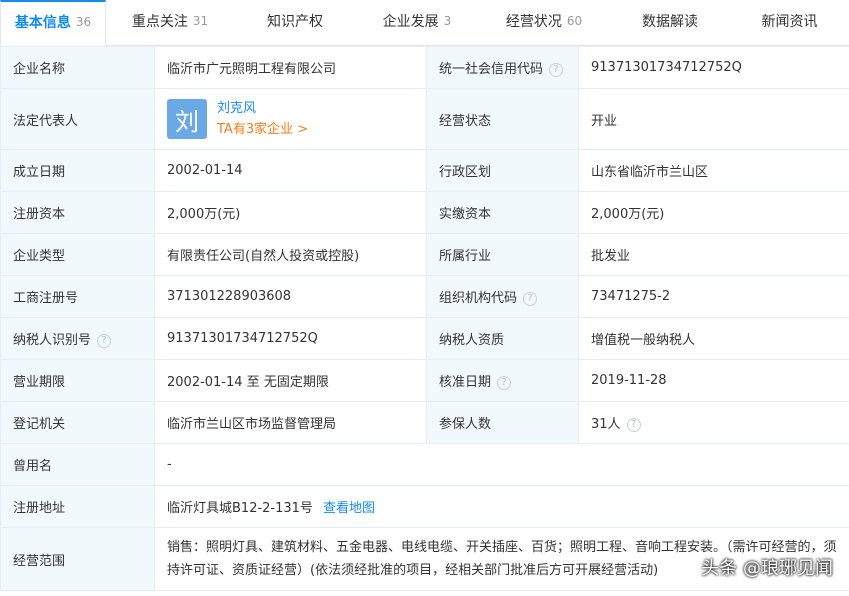  Describe the element at coordinates (465, 382) in the screenshot. I see `label-text: 核准日期` at that location.